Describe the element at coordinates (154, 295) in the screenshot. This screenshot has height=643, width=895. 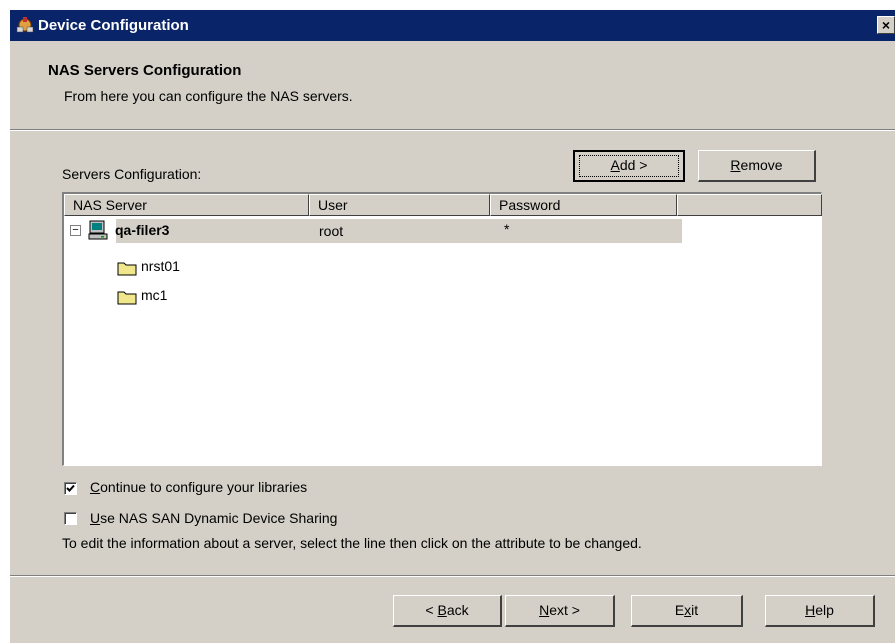
I see `child-item-mc1: mc1` at that location.